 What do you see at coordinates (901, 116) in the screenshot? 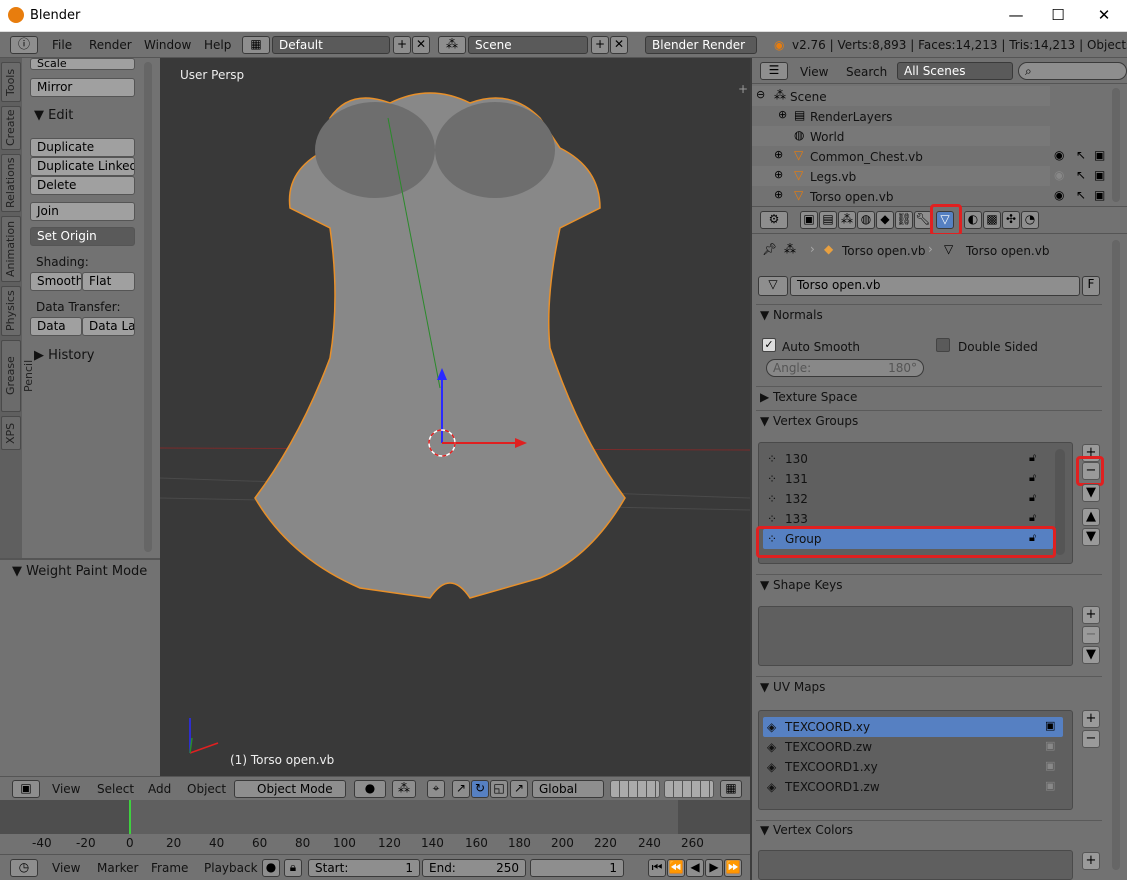
I see `outliner-row-renderlayers: ⊕ ▤ RenderLayers` at bounding box center [901, 116].